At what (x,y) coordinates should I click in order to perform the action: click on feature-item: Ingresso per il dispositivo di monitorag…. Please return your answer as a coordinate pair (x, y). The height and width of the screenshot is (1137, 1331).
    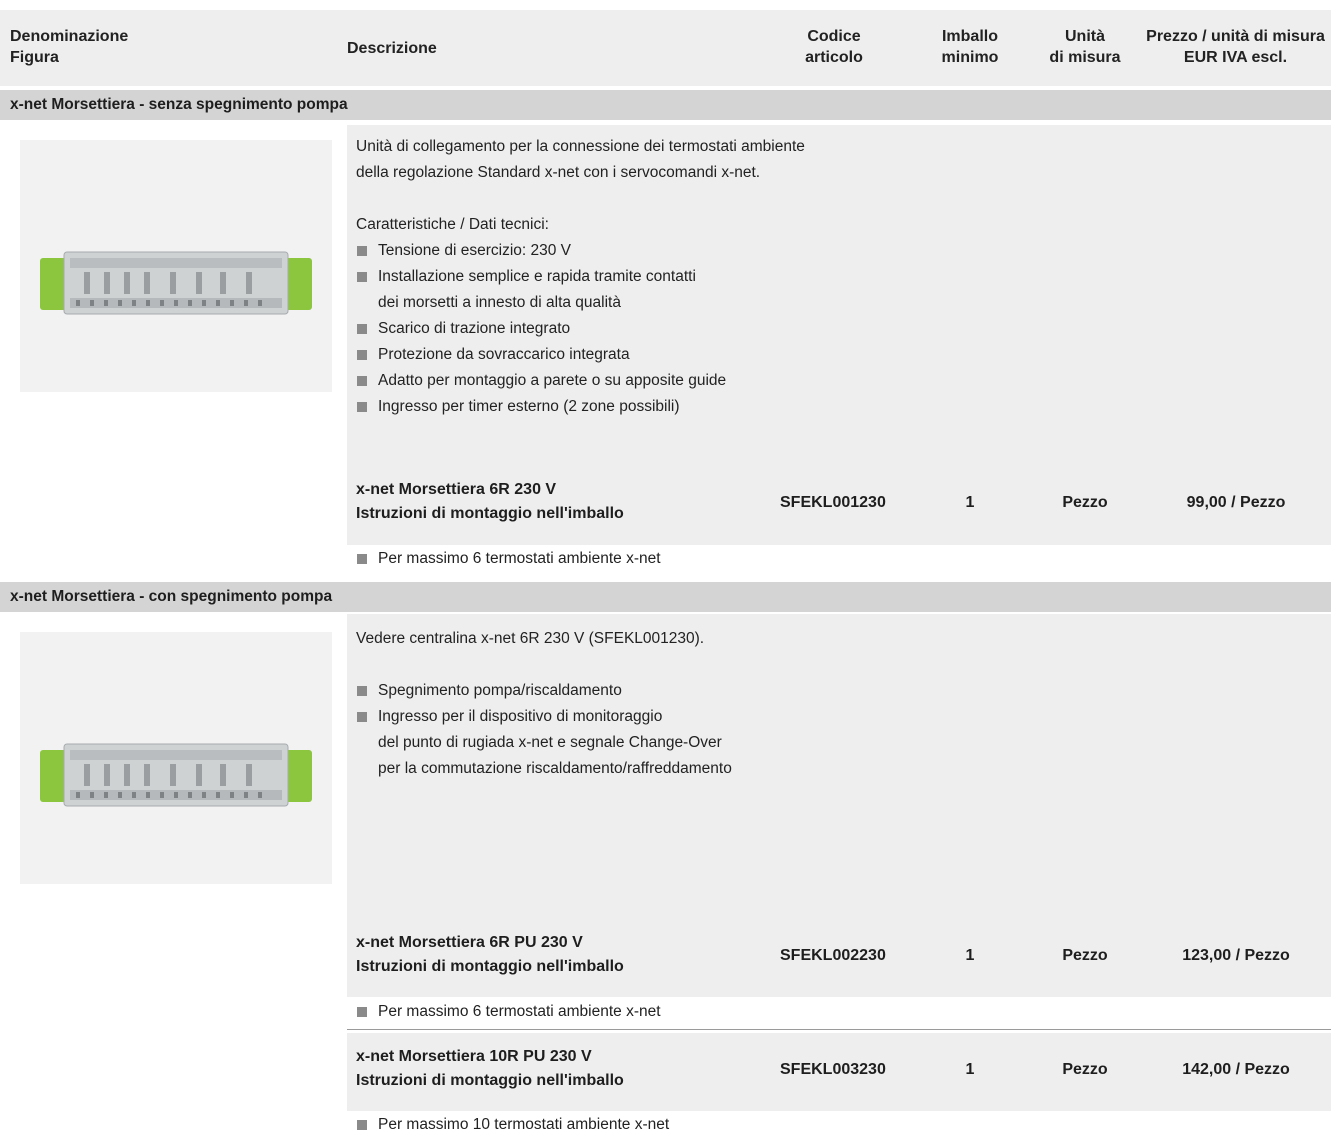
    Looking at the image, I should click on (636, 717).